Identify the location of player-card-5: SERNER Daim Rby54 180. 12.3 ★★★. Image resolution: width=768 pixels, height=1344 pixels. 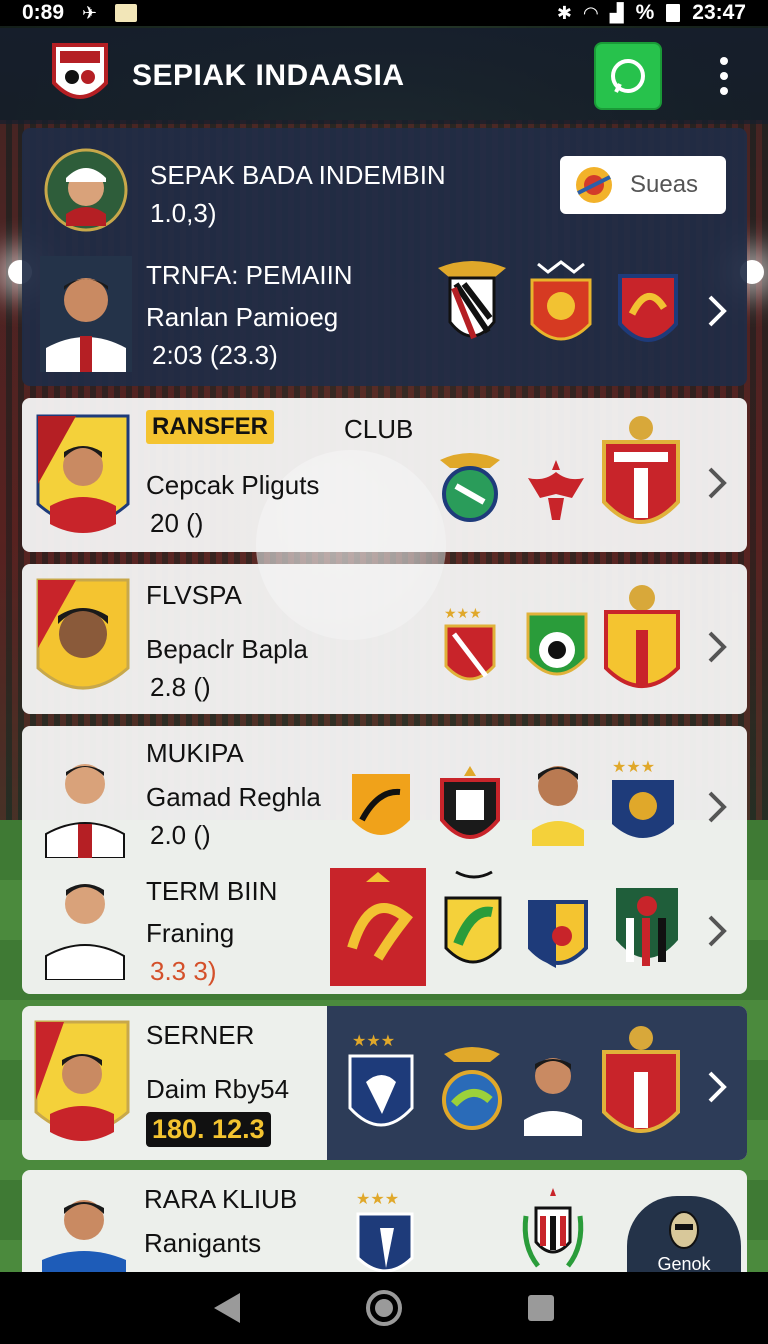
(384, 1083).